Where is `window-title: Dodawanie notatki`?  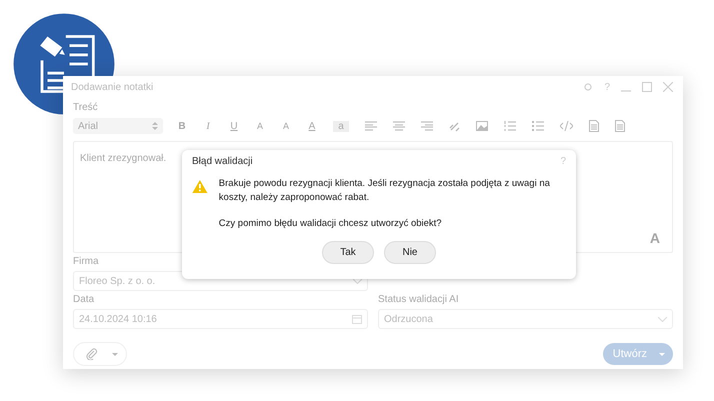
window-title: Dodawanie notatki is located at coordinates (112, 87).